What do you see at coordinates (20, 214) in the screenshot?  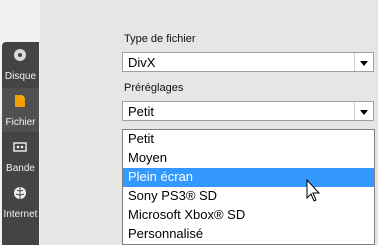 I see `sidebar-item-label: Internet` at bounding box center [20, 214].